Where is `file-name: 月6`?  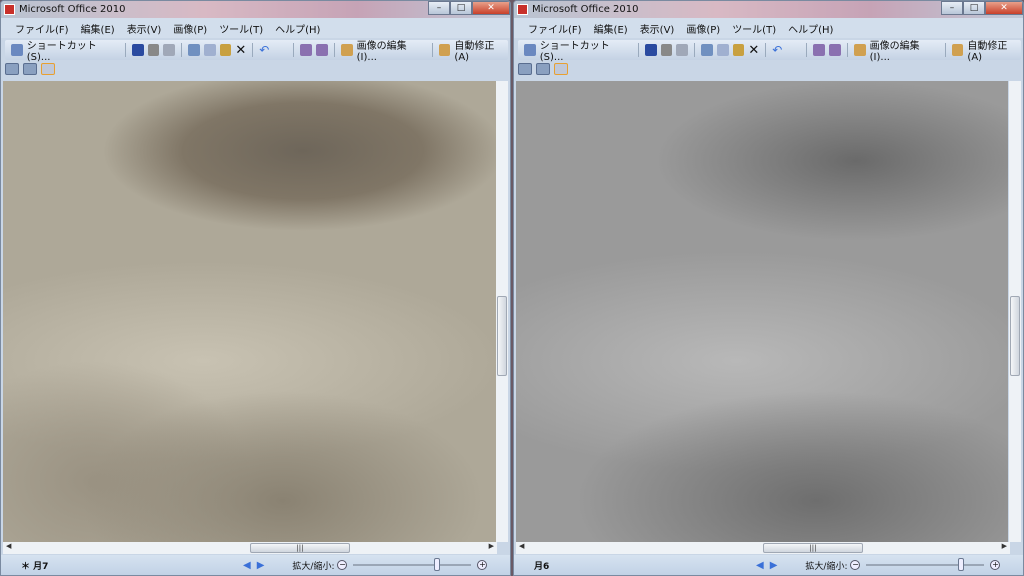
file-name: 月6 is located at coordinates (542, 566).